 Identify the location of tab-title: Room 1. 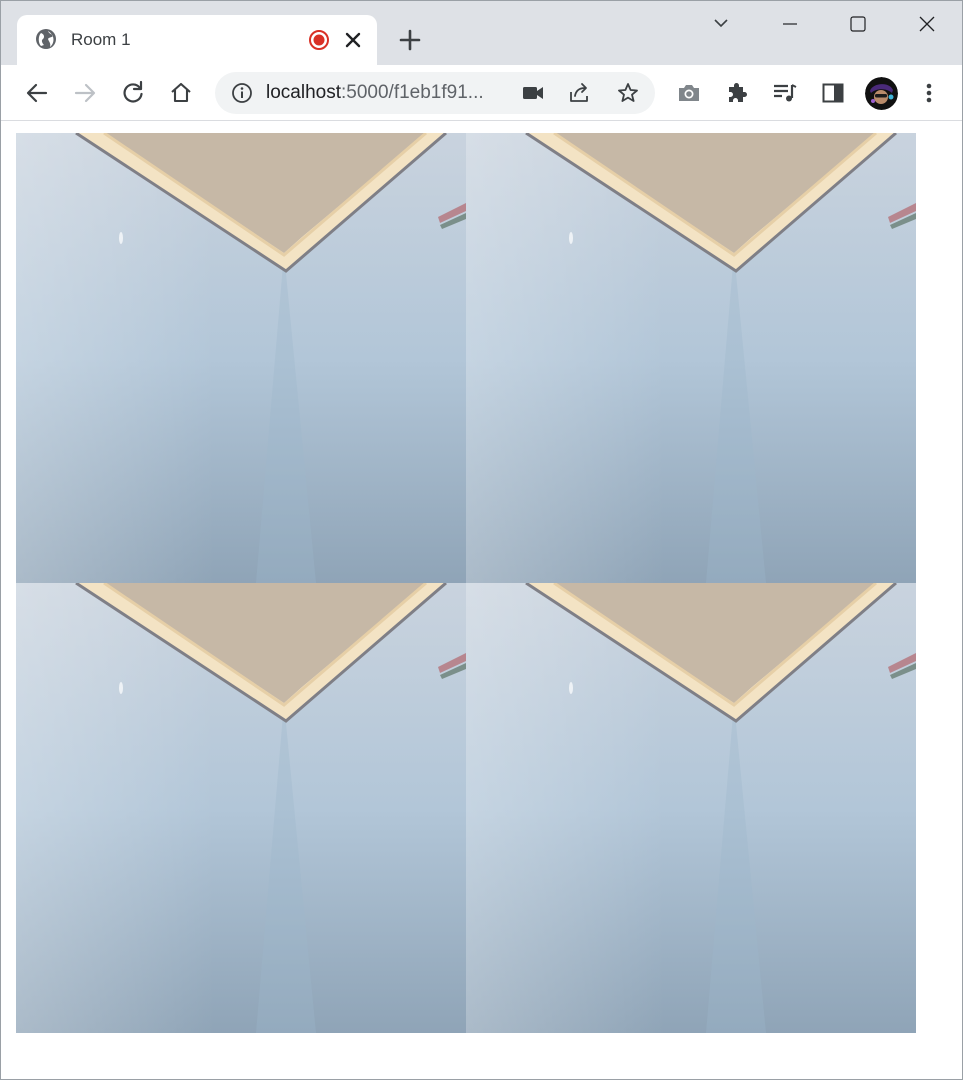
(101, 39).